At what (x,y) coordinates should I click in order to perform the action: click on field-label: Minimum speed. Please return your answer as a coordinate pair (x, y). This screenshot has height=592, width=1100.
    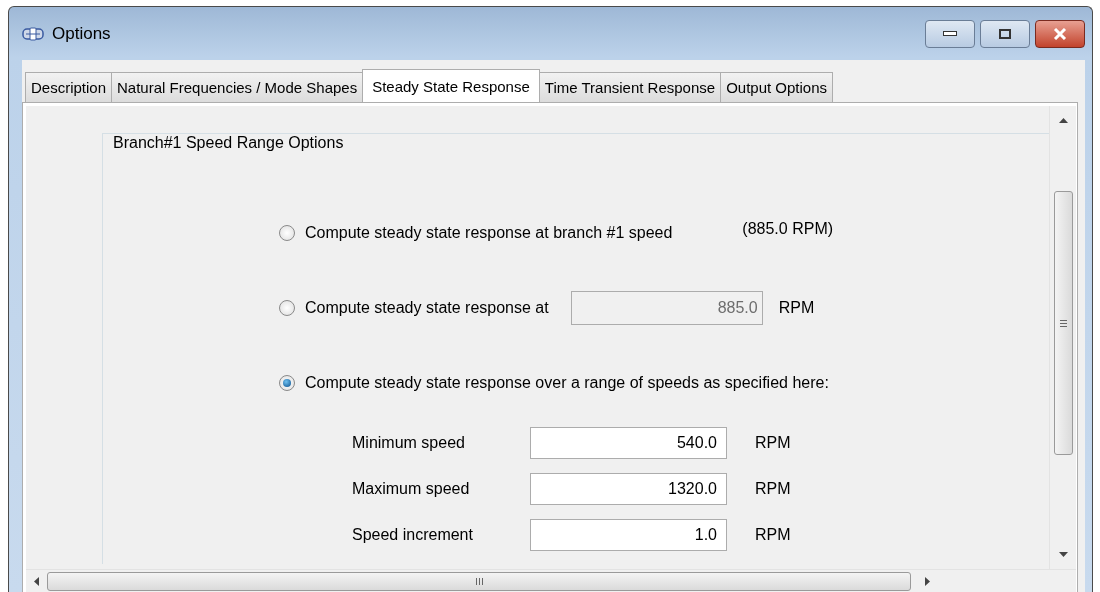
    Looking at the image, I should click on (409, 443).